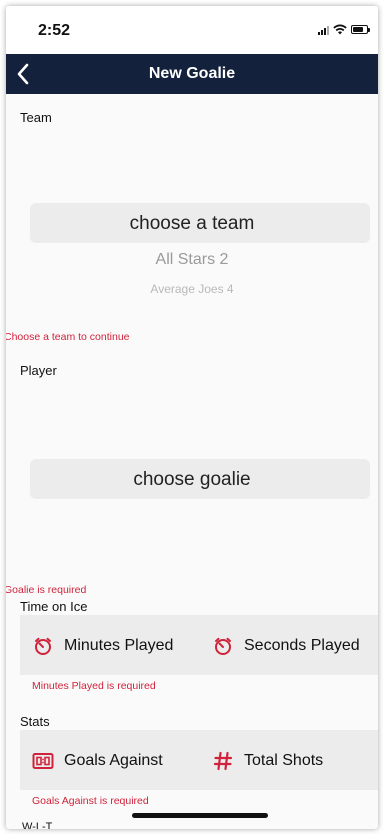 This screenshot has width=384, height=835. What do you see at coordinates (43, 761) in the screenshot?
I see `scoreboard-icon` at bounding box center [43, 761].